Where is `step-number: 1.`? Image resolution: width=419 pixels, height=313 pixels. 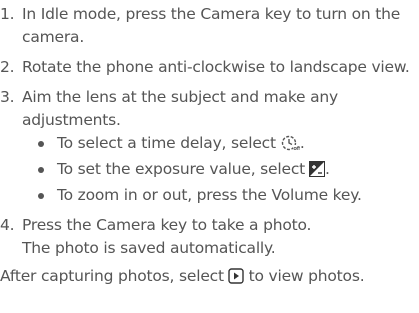 step-number: 1. is located at coordinates (7, 14).